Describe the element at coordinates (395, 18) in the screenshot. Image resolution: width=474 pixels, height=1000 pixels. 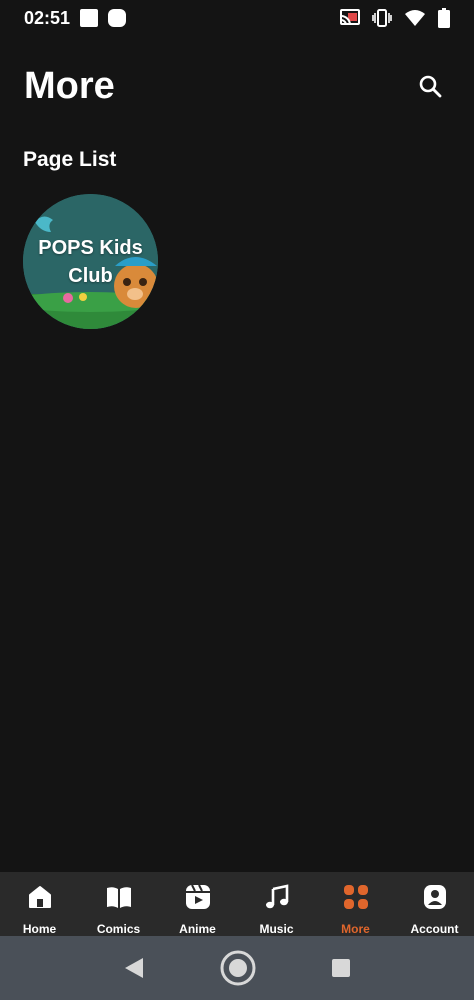
I see `status-right` at that location.